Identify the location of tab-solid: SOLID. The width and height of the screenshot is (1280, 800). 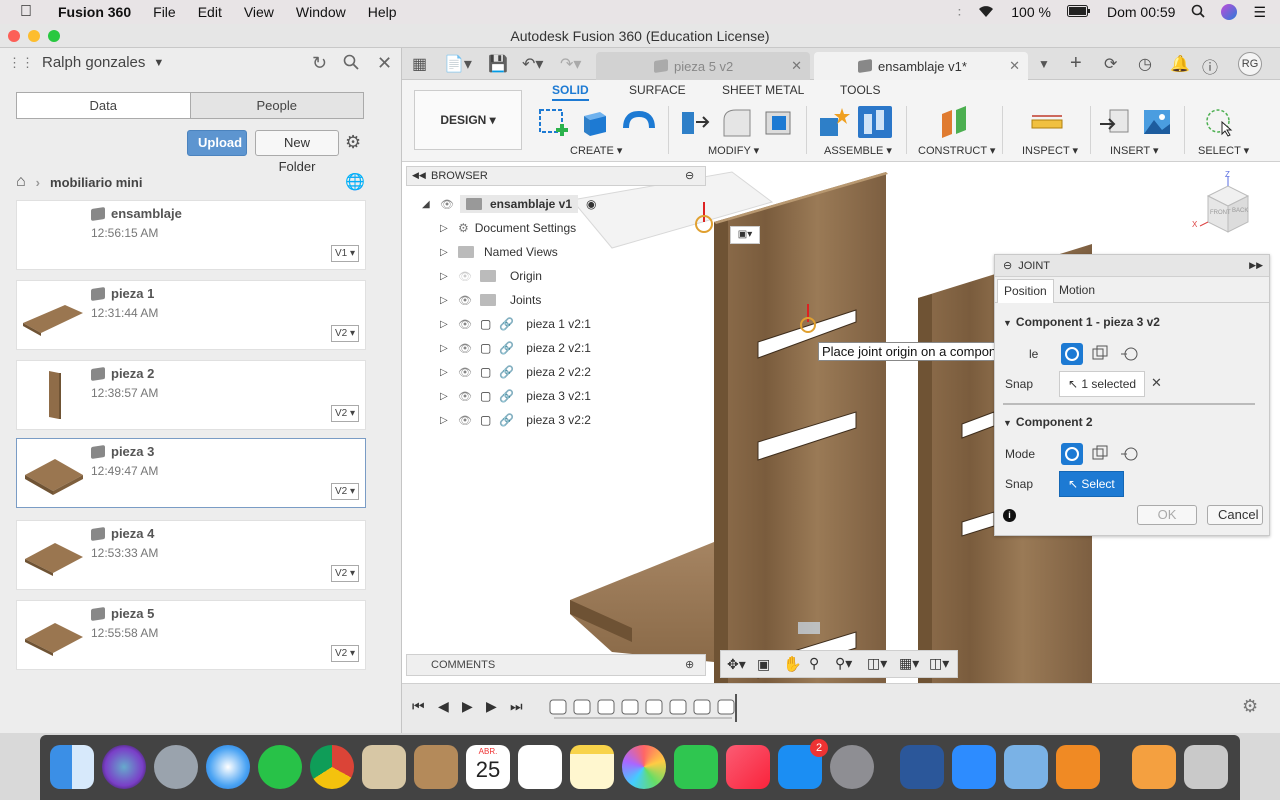
(570, 92).